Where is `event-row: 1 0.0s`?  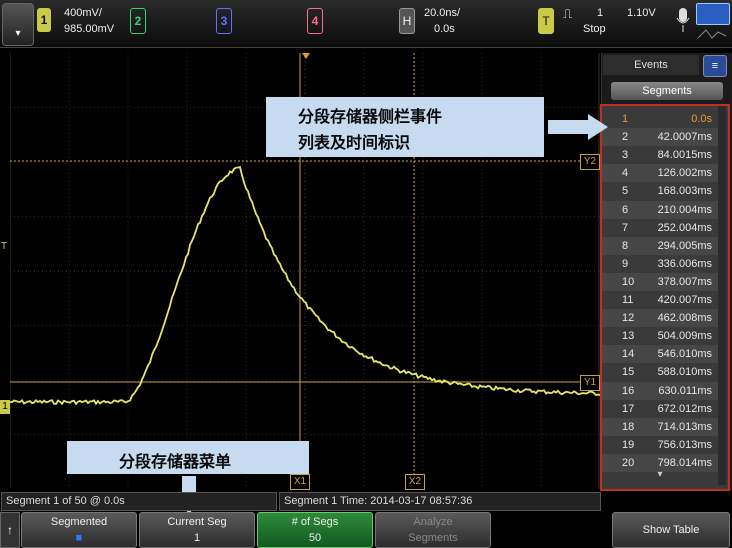
event-row: 1 0.0s is located at coordinates (660, 119).